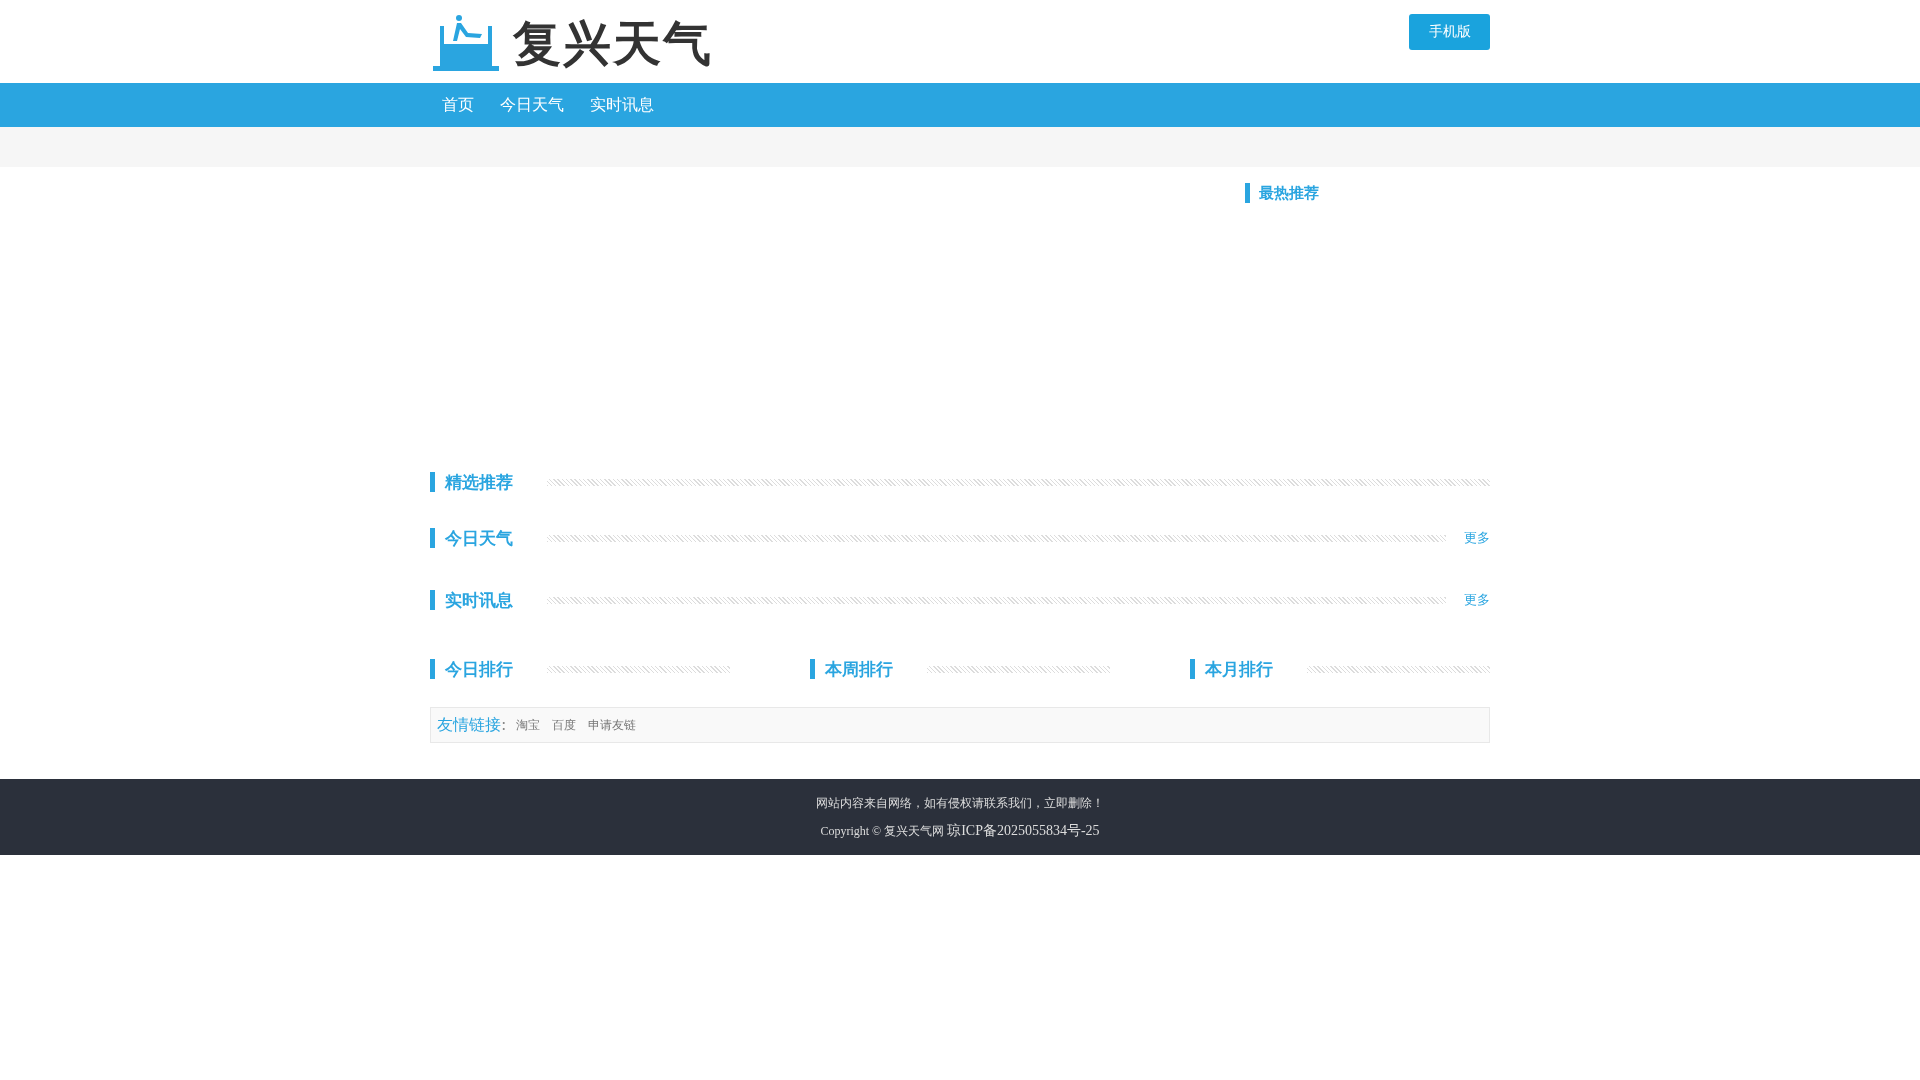 The width and height of the screenshot is (1920, 1080). Describe the element at coordinates (1449, 32) in the screenshot. I see `mobile-version-button: 手机版` at that location.